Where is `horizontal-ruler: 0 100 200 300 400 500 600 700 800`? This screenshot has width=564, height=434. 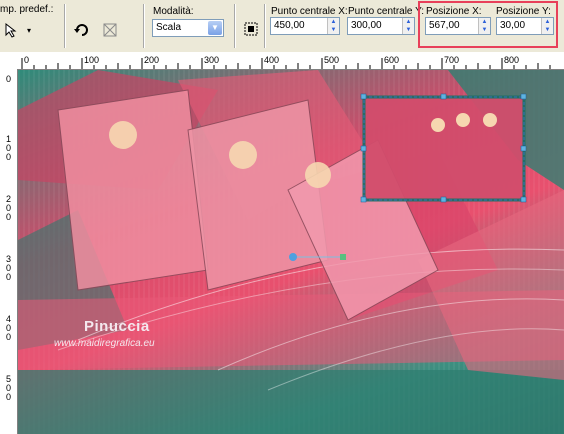
horizontal-ruler: 0 100 200 300 400 500 600 700 800 is located at coordinates (282, 61).